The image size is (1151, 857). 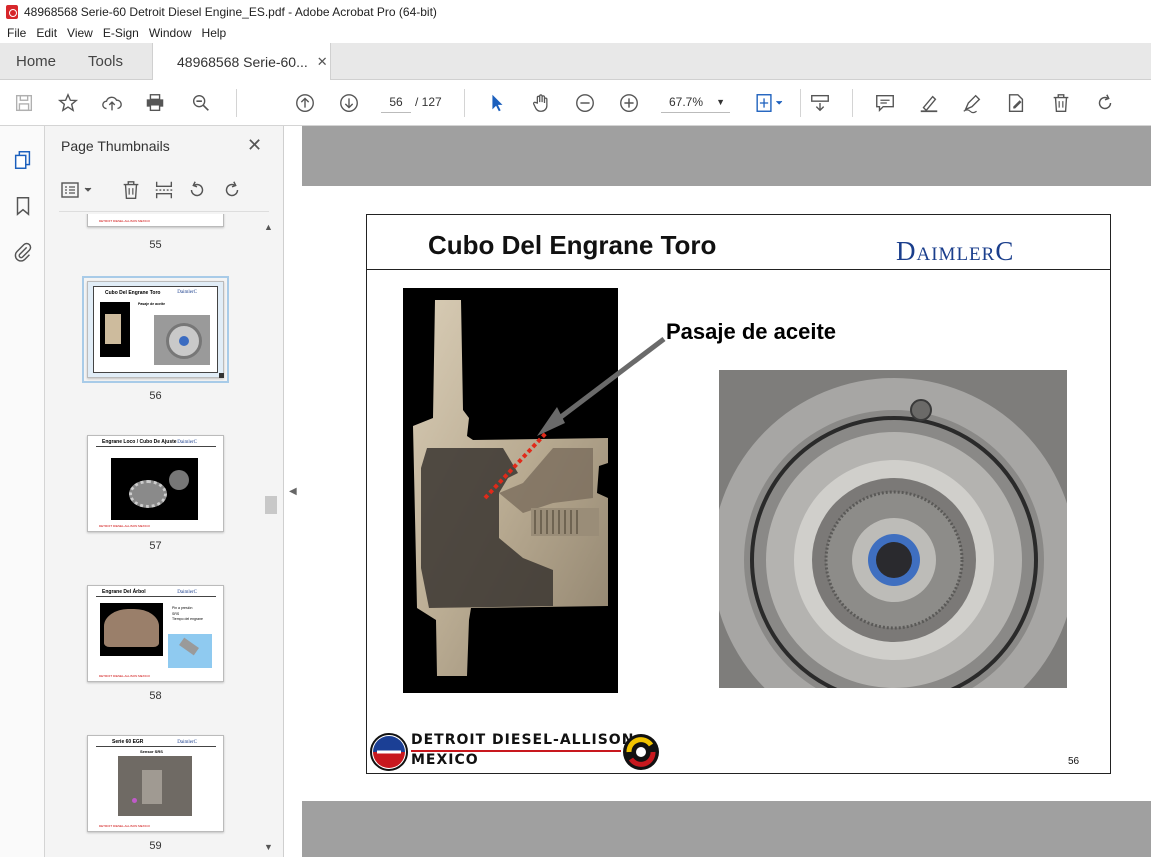 I want to click on main-toolbar, so click(x=575, y=103).